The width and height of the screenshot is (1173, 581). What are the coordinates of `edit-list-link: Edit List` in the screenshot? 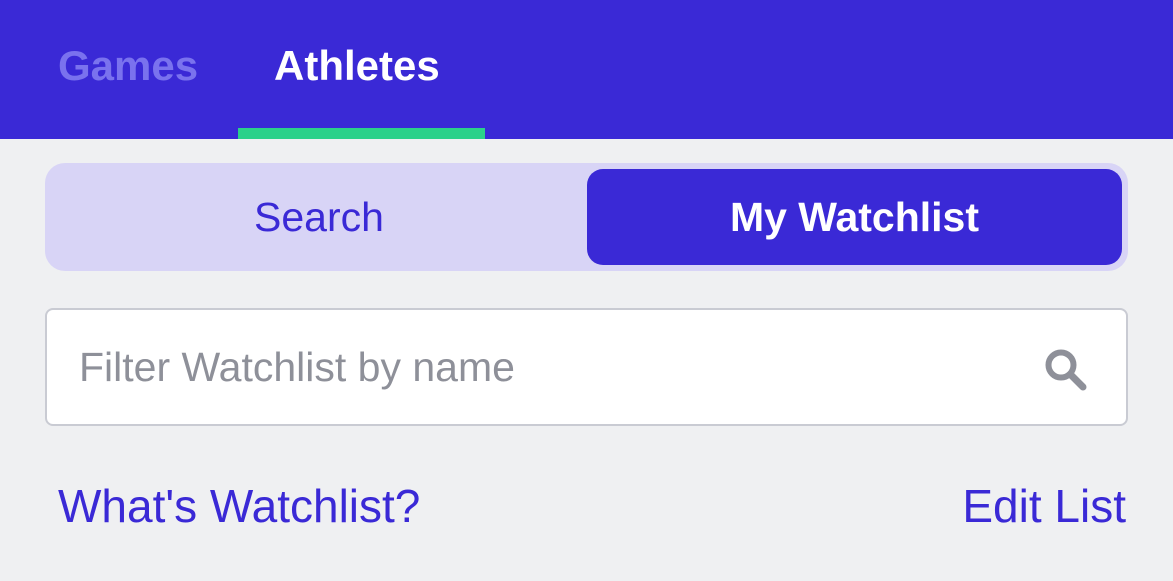 It's located at (1044, 506).